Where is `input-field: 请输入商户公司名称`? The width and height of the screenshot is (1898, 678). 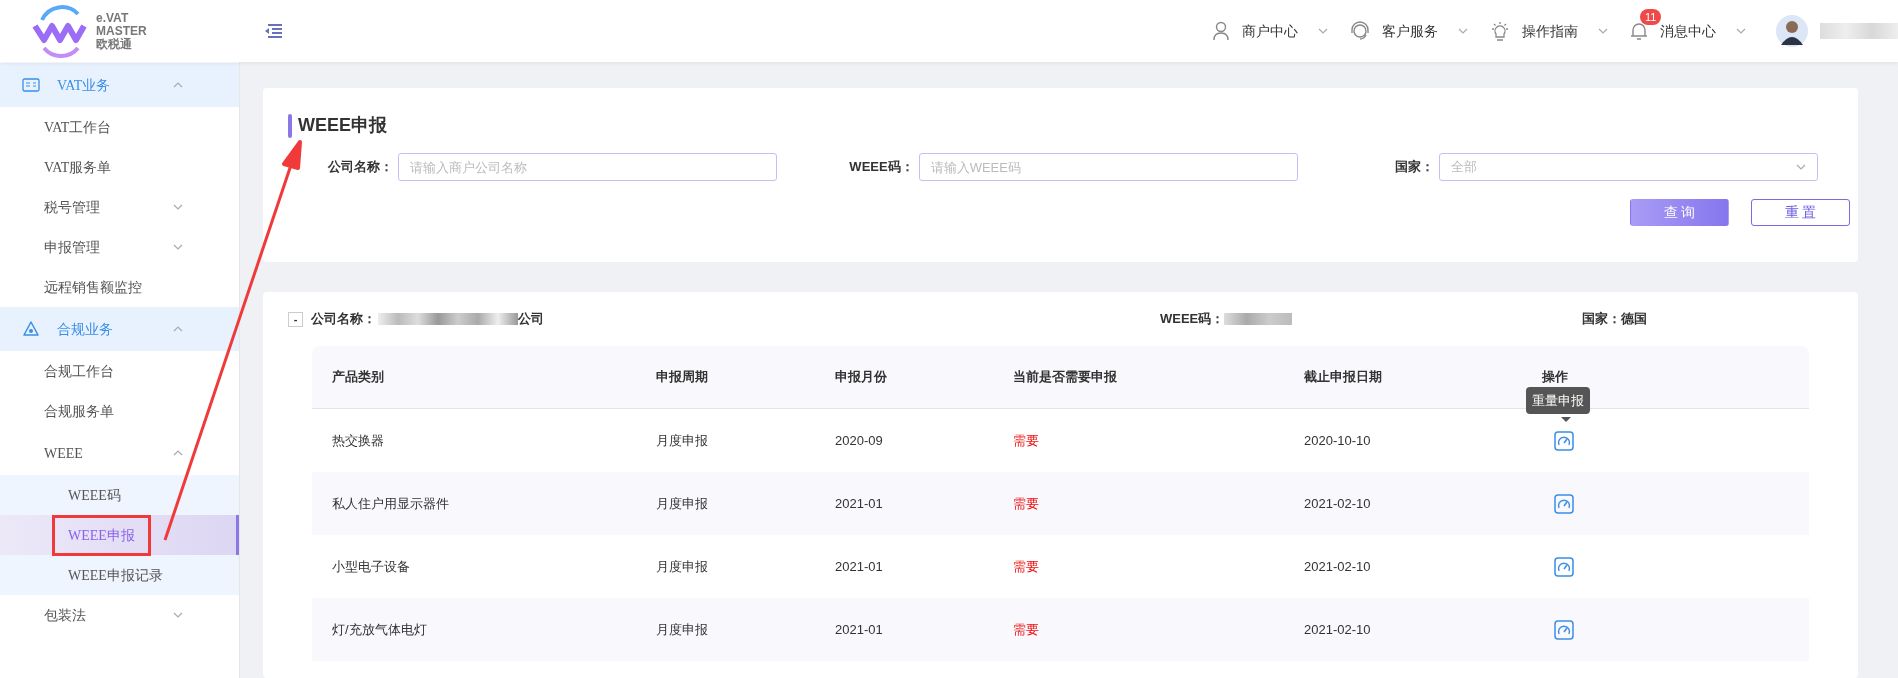 input-field: 请输入商户公司名称 is located at coordinates (587, 167).